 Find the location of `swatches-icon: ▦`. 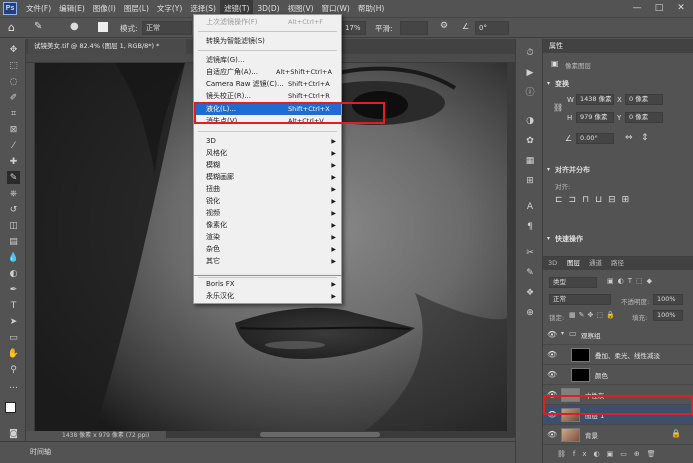

swatches-icon: ▦ is located at coordinates (530, 161).